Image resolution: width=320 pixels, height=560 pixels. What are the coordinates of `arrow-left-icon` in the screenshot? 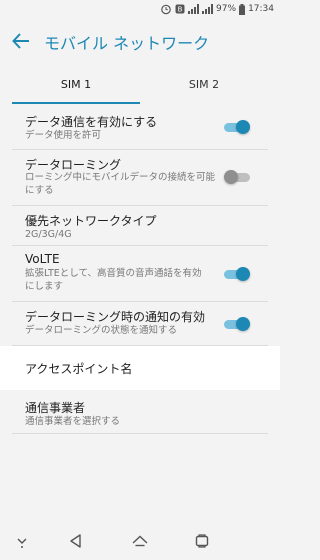 It's located at (21, 41).